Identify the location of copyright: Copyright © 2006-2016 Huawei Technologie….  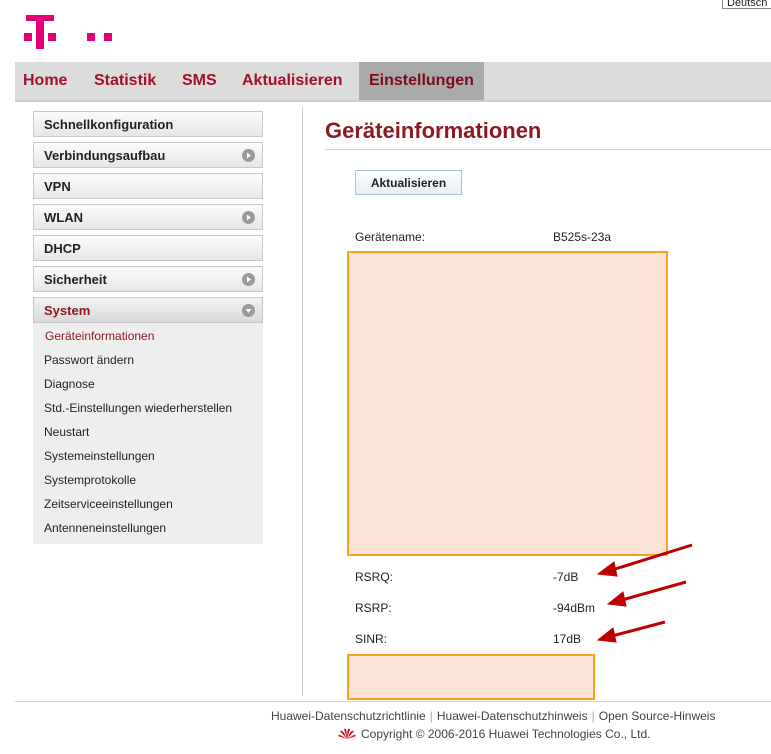
(494, 734).